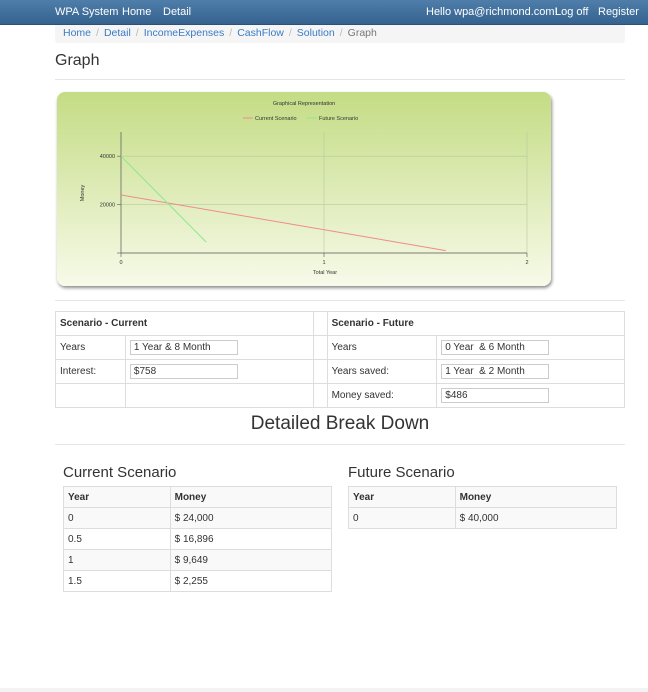  Describe the element at coordinates (495, 347) in the screenshot. I see `future-years-field` at that location.